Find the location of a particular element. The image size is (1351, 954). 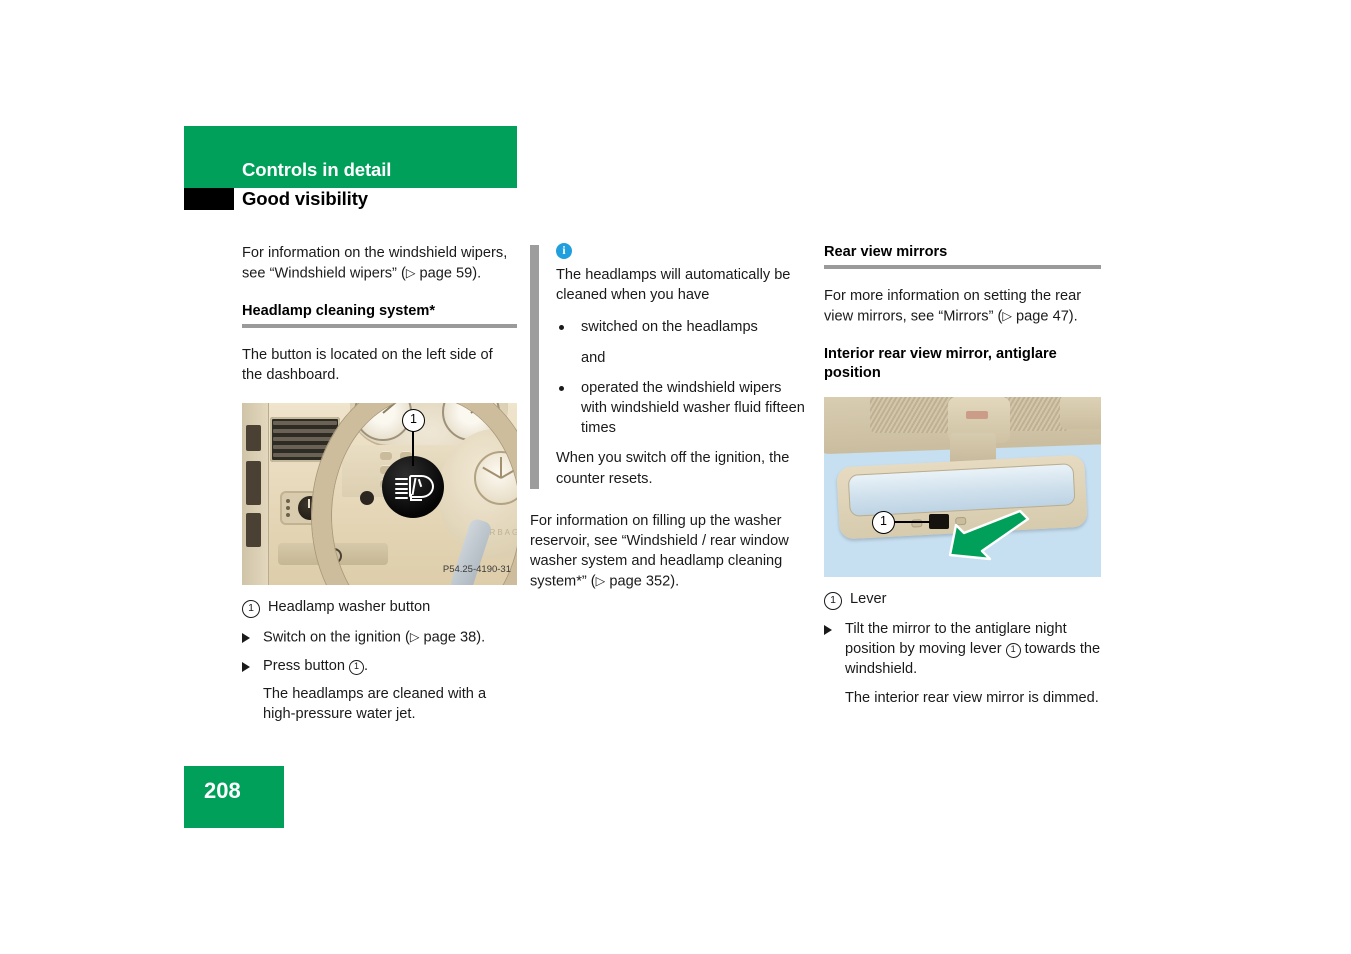

note-bullet-item: switched on the headlamps is located at coordinates (681, 327).